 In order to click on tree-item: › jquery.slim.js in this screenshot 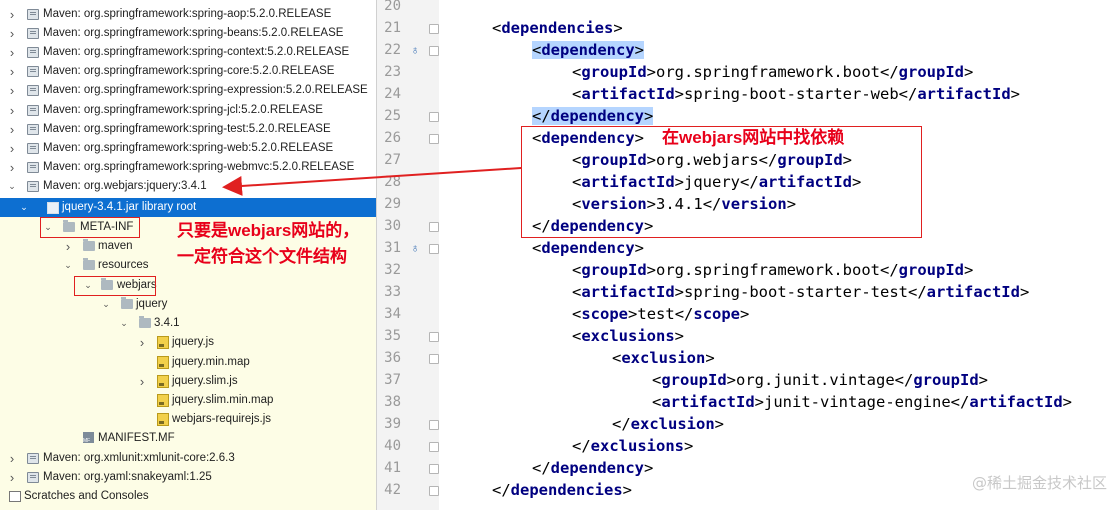, I will do `click(188, 381)`.